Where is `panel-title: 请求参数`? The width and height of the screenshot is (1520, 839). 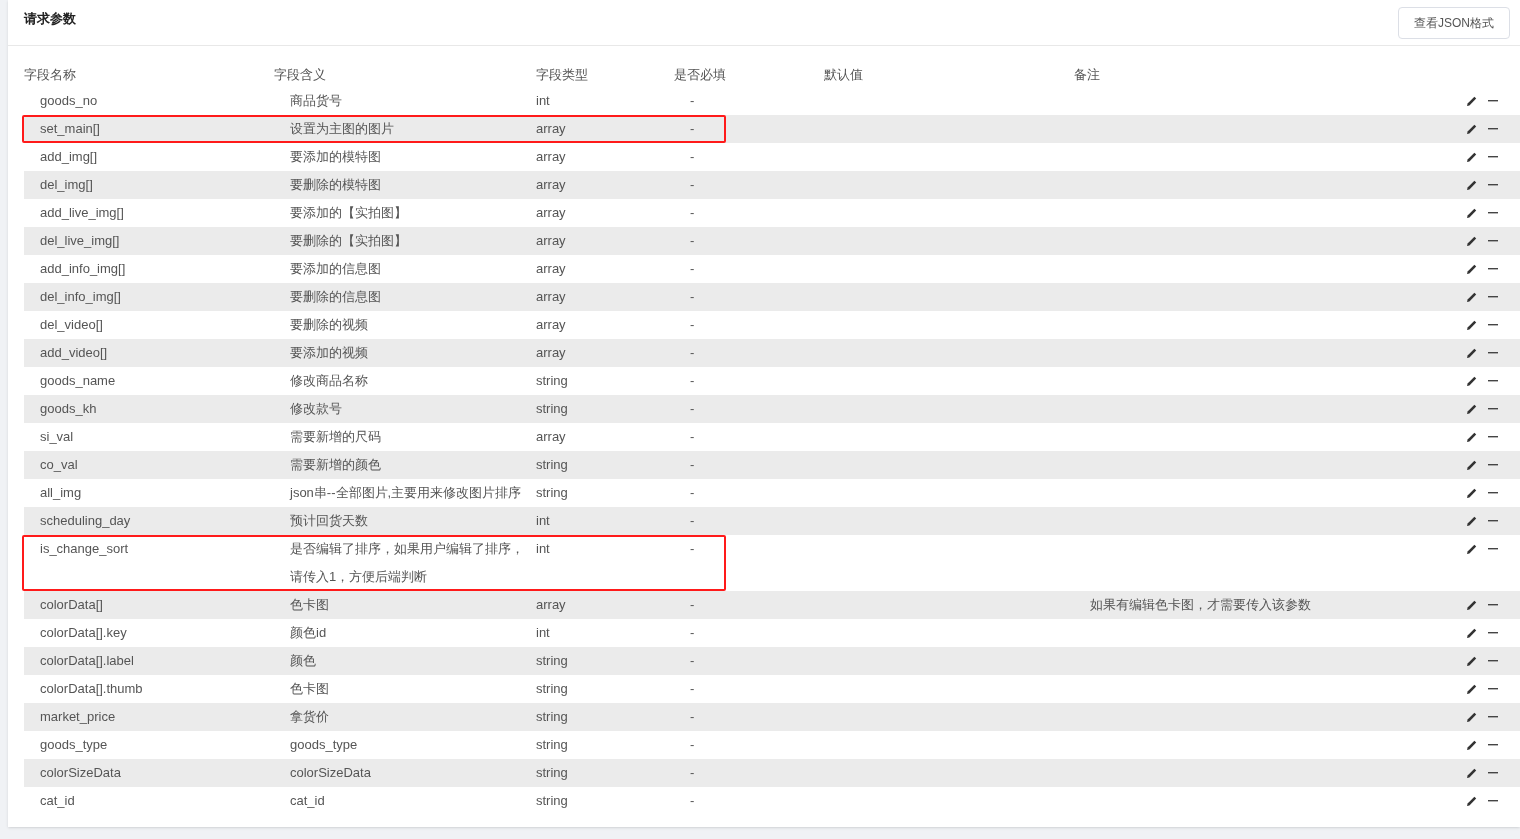
panel-title: 请求参数 is located at coordinates (50, 18).